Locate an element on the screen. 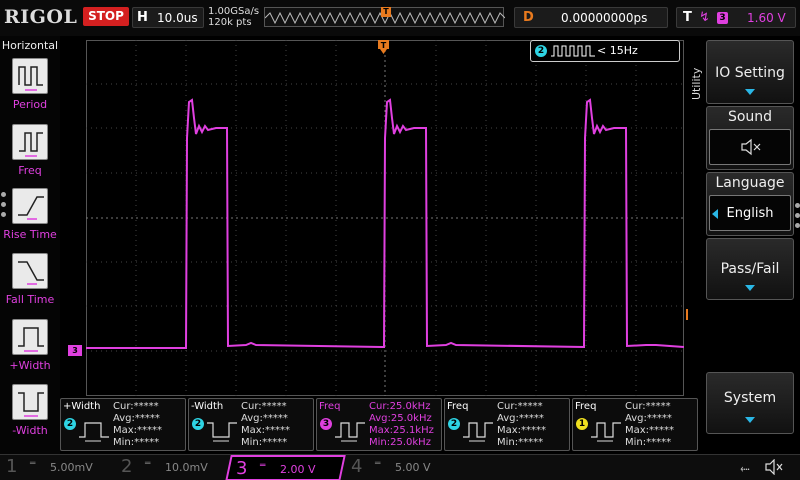 The height and width of the screenshot is (480, 800). pass-fail-label: Pass/Fail is located at coordinates (750, 269).